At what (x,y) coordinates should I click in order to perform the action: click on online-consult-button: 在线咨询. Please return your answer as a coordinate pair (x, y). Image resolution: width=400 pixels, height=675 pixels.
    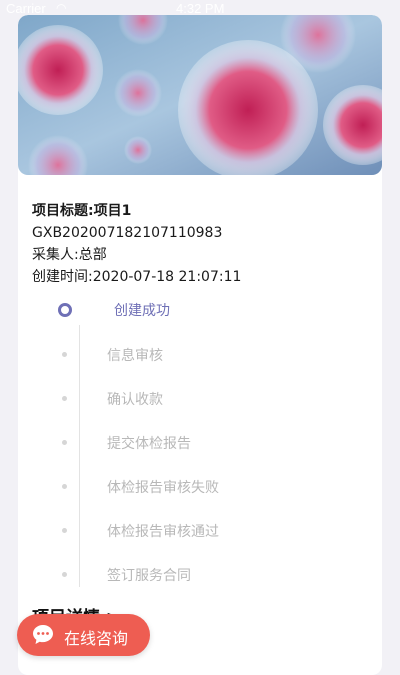
    Looking at the image, I should click on (83, 635).